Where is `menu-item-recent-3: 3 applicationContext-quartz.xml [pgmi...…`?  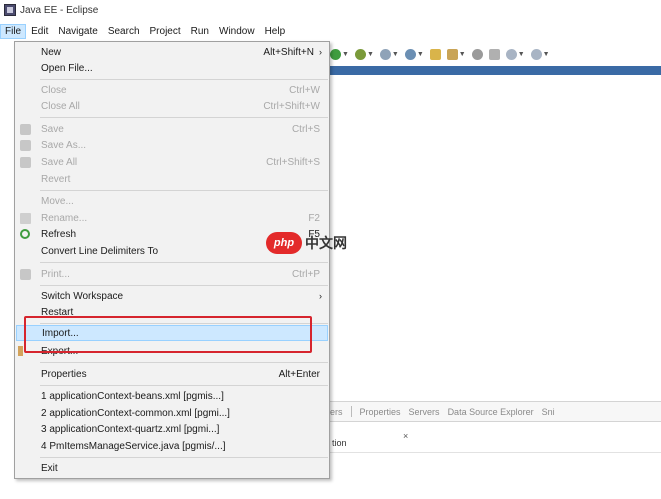 menu-item-recent-3: 3 applicationContext-quartz.xml [pgmi...… is located at coordinates (172, 429).